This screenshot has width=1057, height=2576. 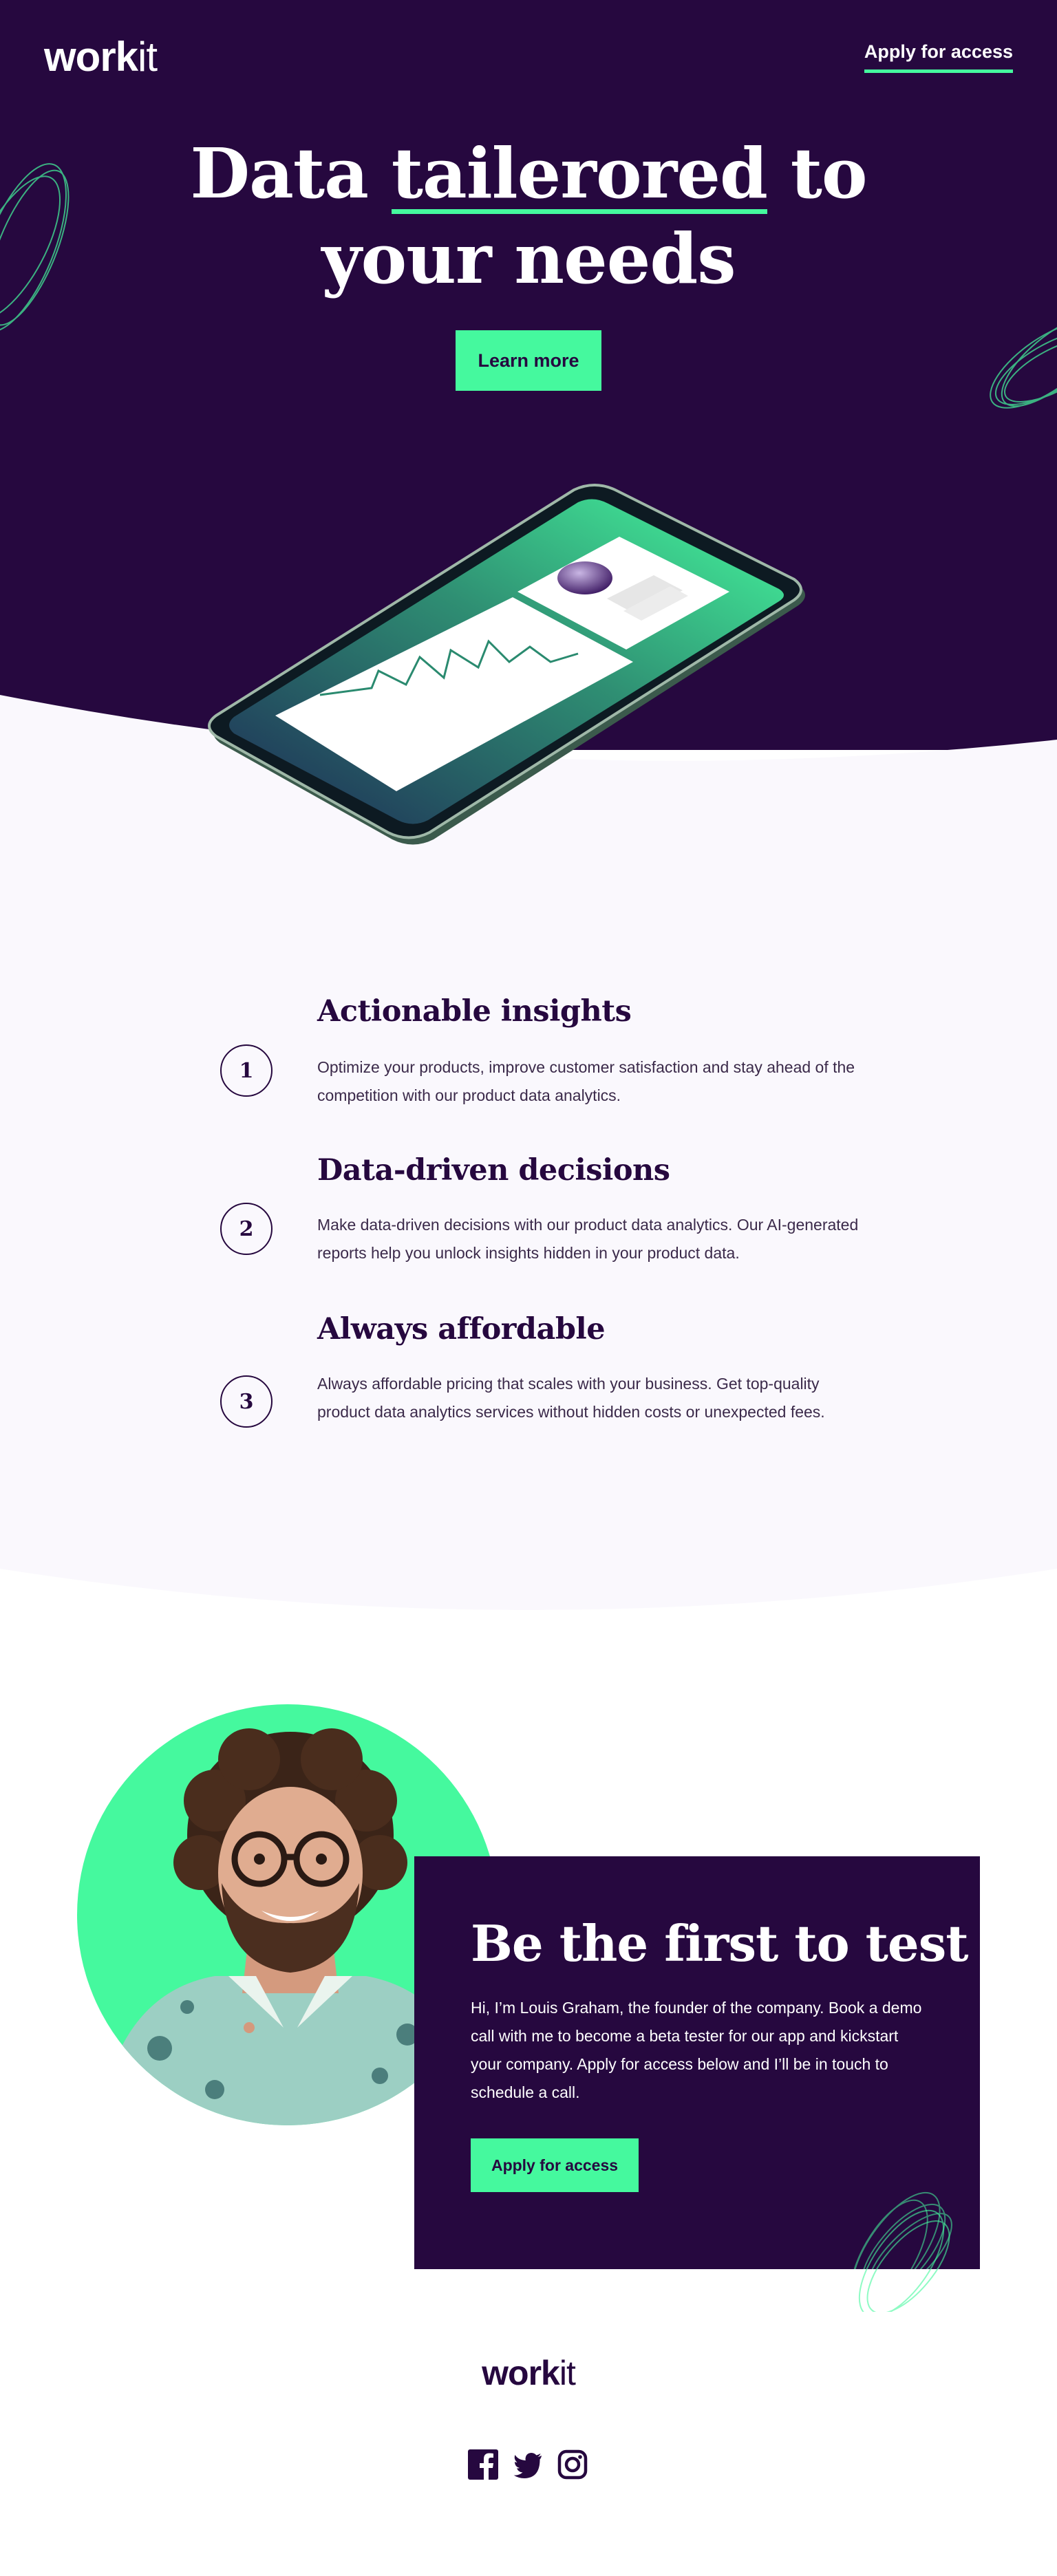 What do you see at coordinates (528, 258) in the screenshot?
I see `hero-title-line2: your needs` at bounding box center [528, 258].